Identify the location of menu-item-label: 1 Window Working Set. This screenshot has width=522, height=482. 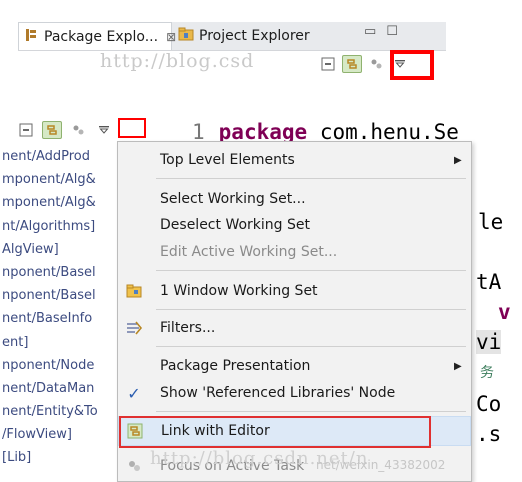
(239, 291).